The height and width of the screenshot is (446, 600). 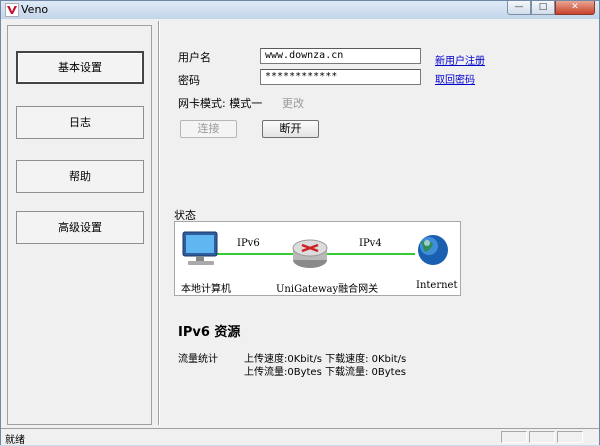 What do you see at coordinates (198, 359) in the screenshot?
I see `traffic-stats-label: 流量统计` at bounding box center [198, 359].